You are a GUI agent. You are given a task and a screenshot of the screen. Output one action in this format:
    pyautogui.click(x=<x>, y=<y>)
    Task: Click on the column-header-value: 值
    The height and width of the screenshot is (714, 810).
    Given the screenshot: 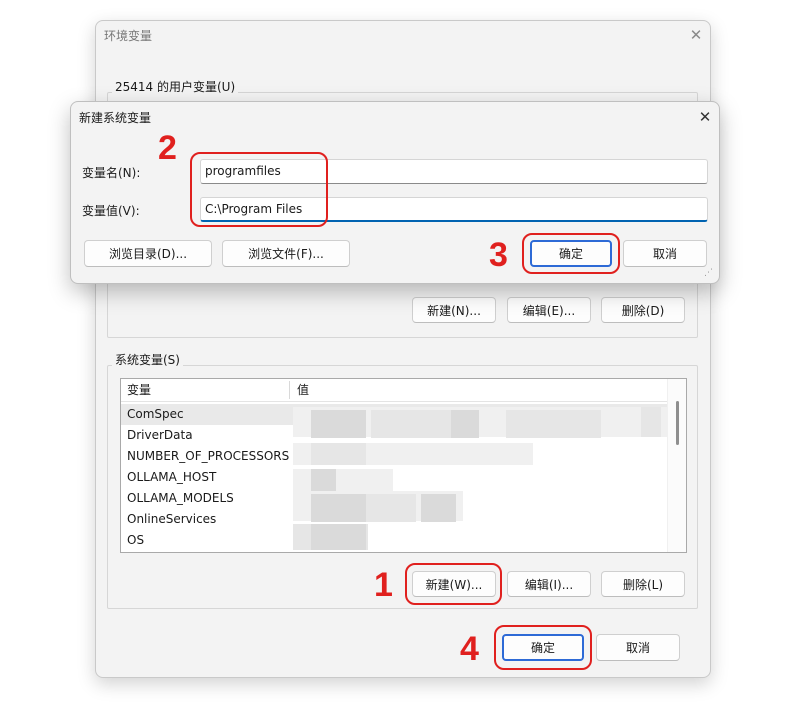 What is the action you would take?
    pyautogui.click(x=300, y=390)
    